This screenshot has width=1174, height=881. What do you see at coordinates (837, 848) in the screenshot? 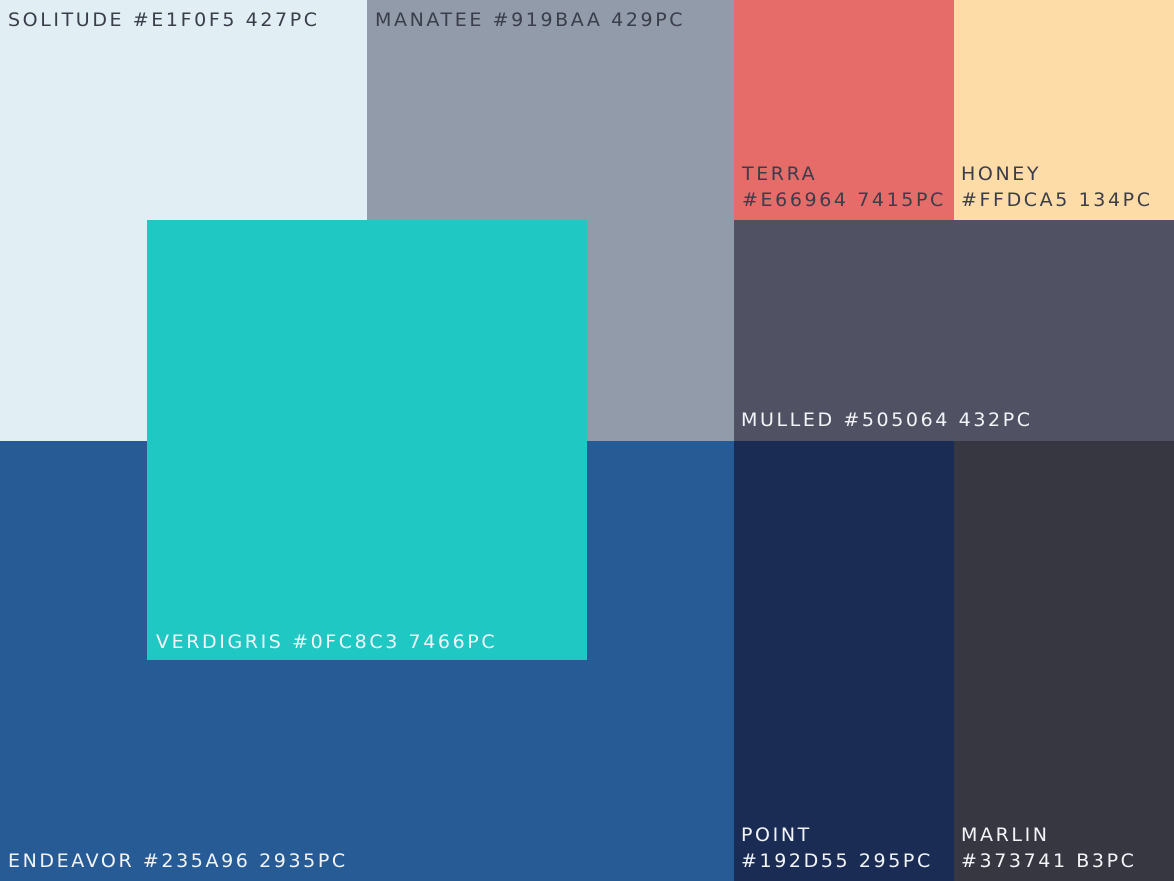
I see `swatch-label-point: POINT #192D55 295PC` at bounding box center [837, 848].